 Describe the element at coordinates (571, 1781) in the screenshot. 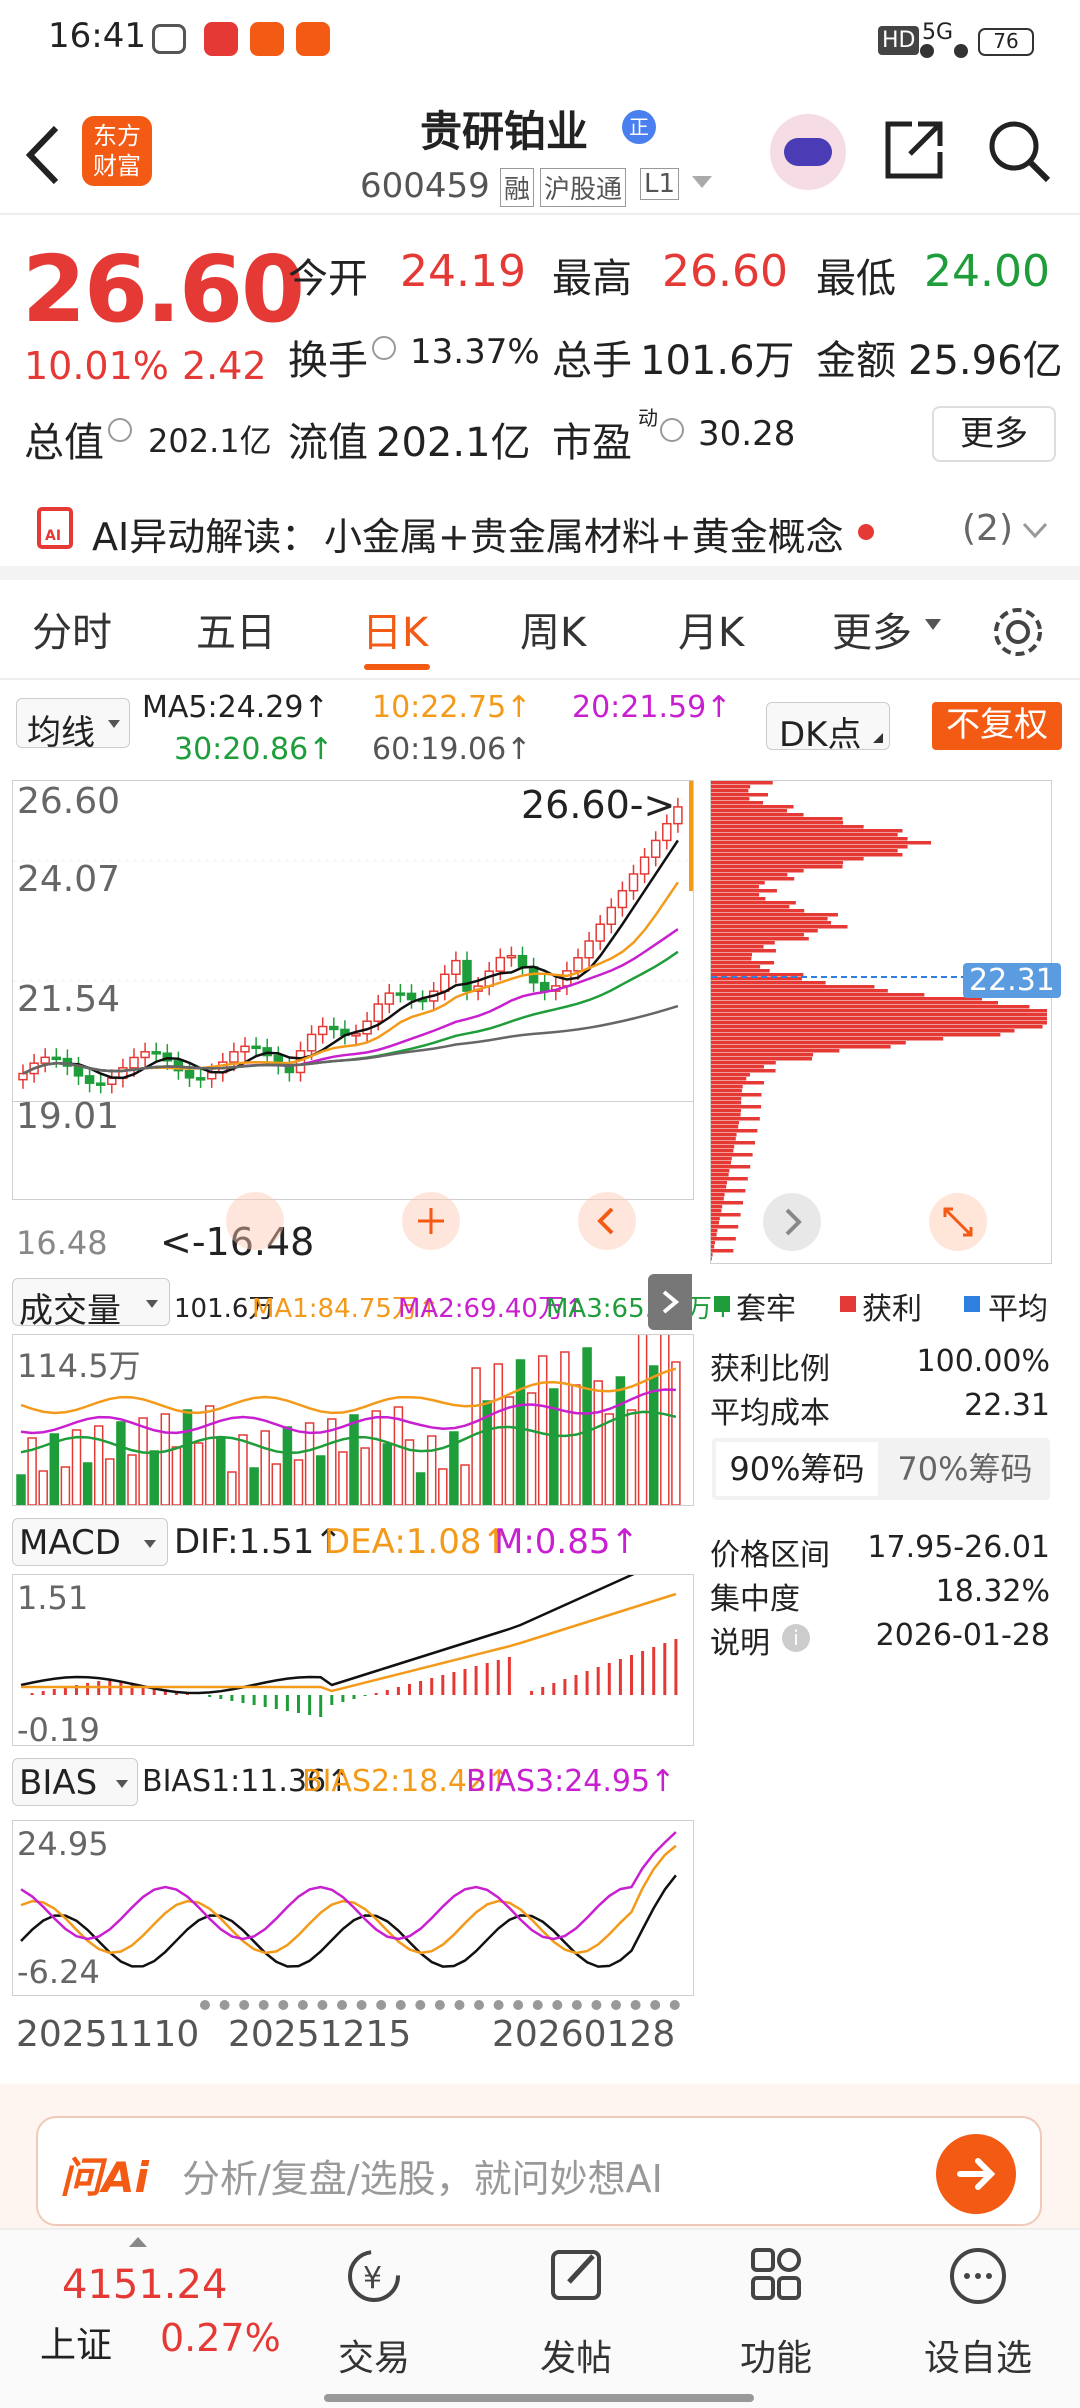

I see `bias3-value: BIAS3:24.95↑` at that location.